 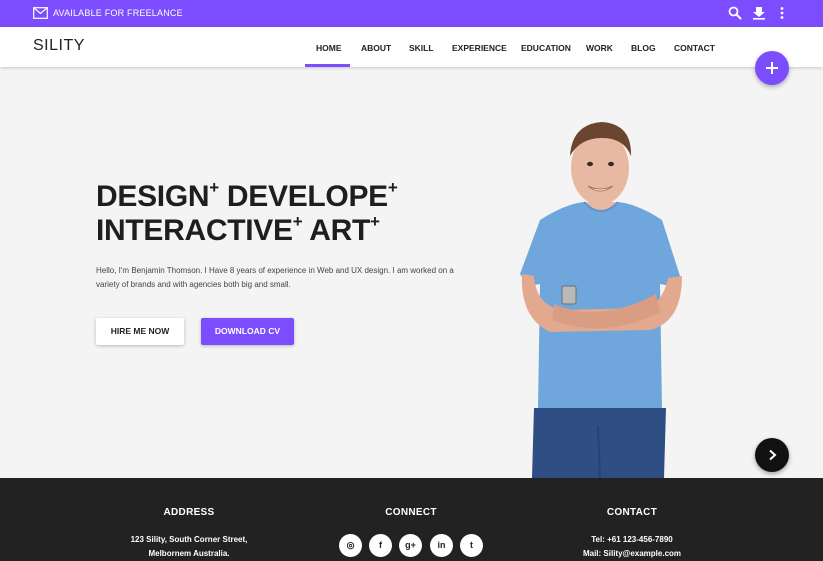 I want to click on nav-item-contact: CONTACT, so click(x=694, y=48).